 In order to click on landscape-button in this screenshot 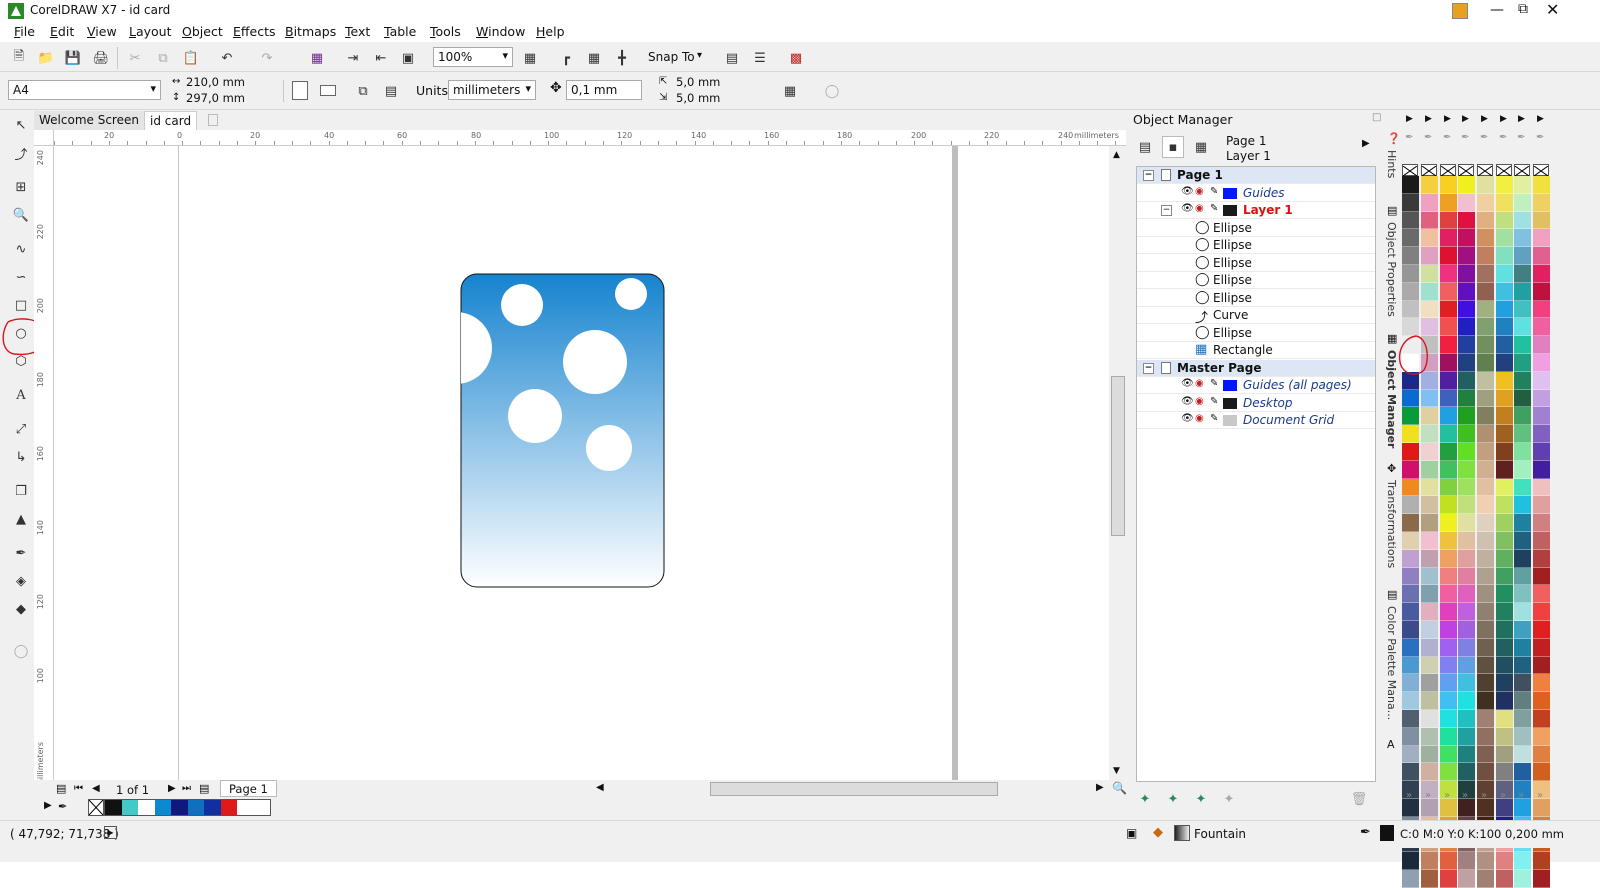, I will do `click(328, 90)`.